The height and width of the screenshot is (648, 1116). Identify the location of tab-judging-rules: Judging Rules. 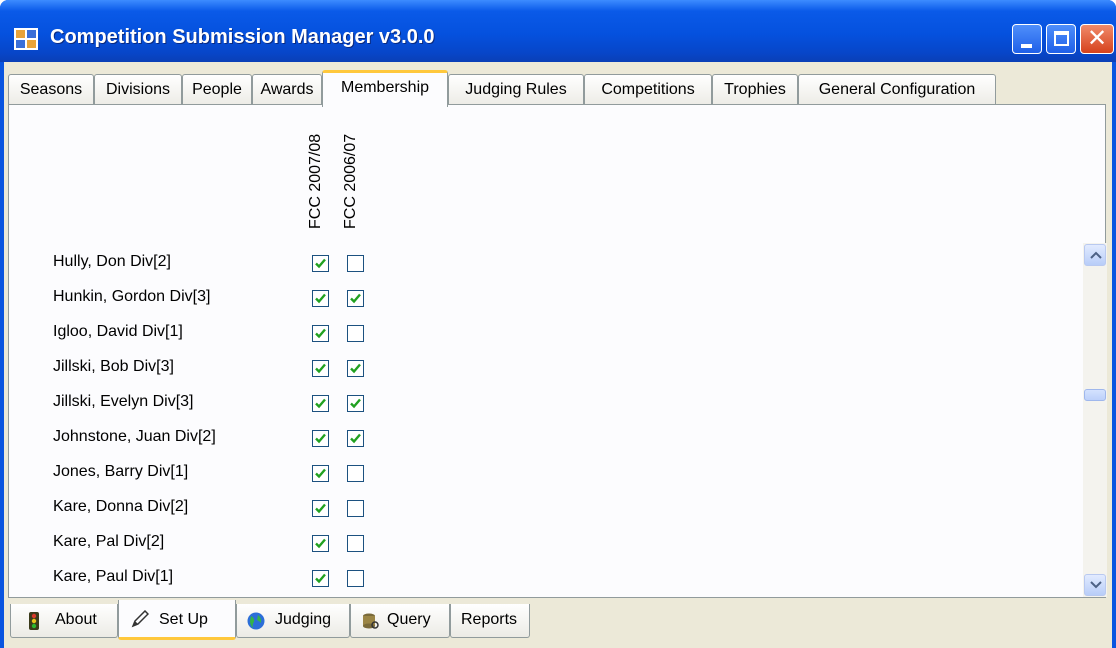
(516, 90).